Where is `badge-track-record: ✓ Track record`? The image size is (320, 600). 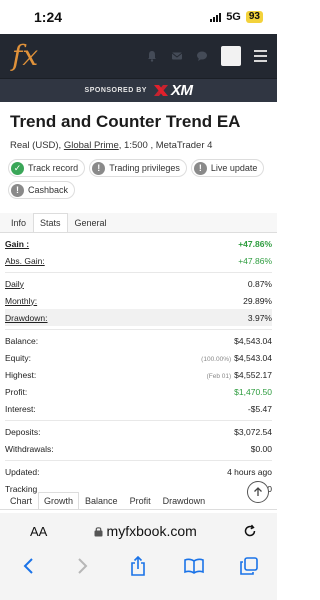 badge-track-record: ✓ Track record is located at coordinates (47, 168).